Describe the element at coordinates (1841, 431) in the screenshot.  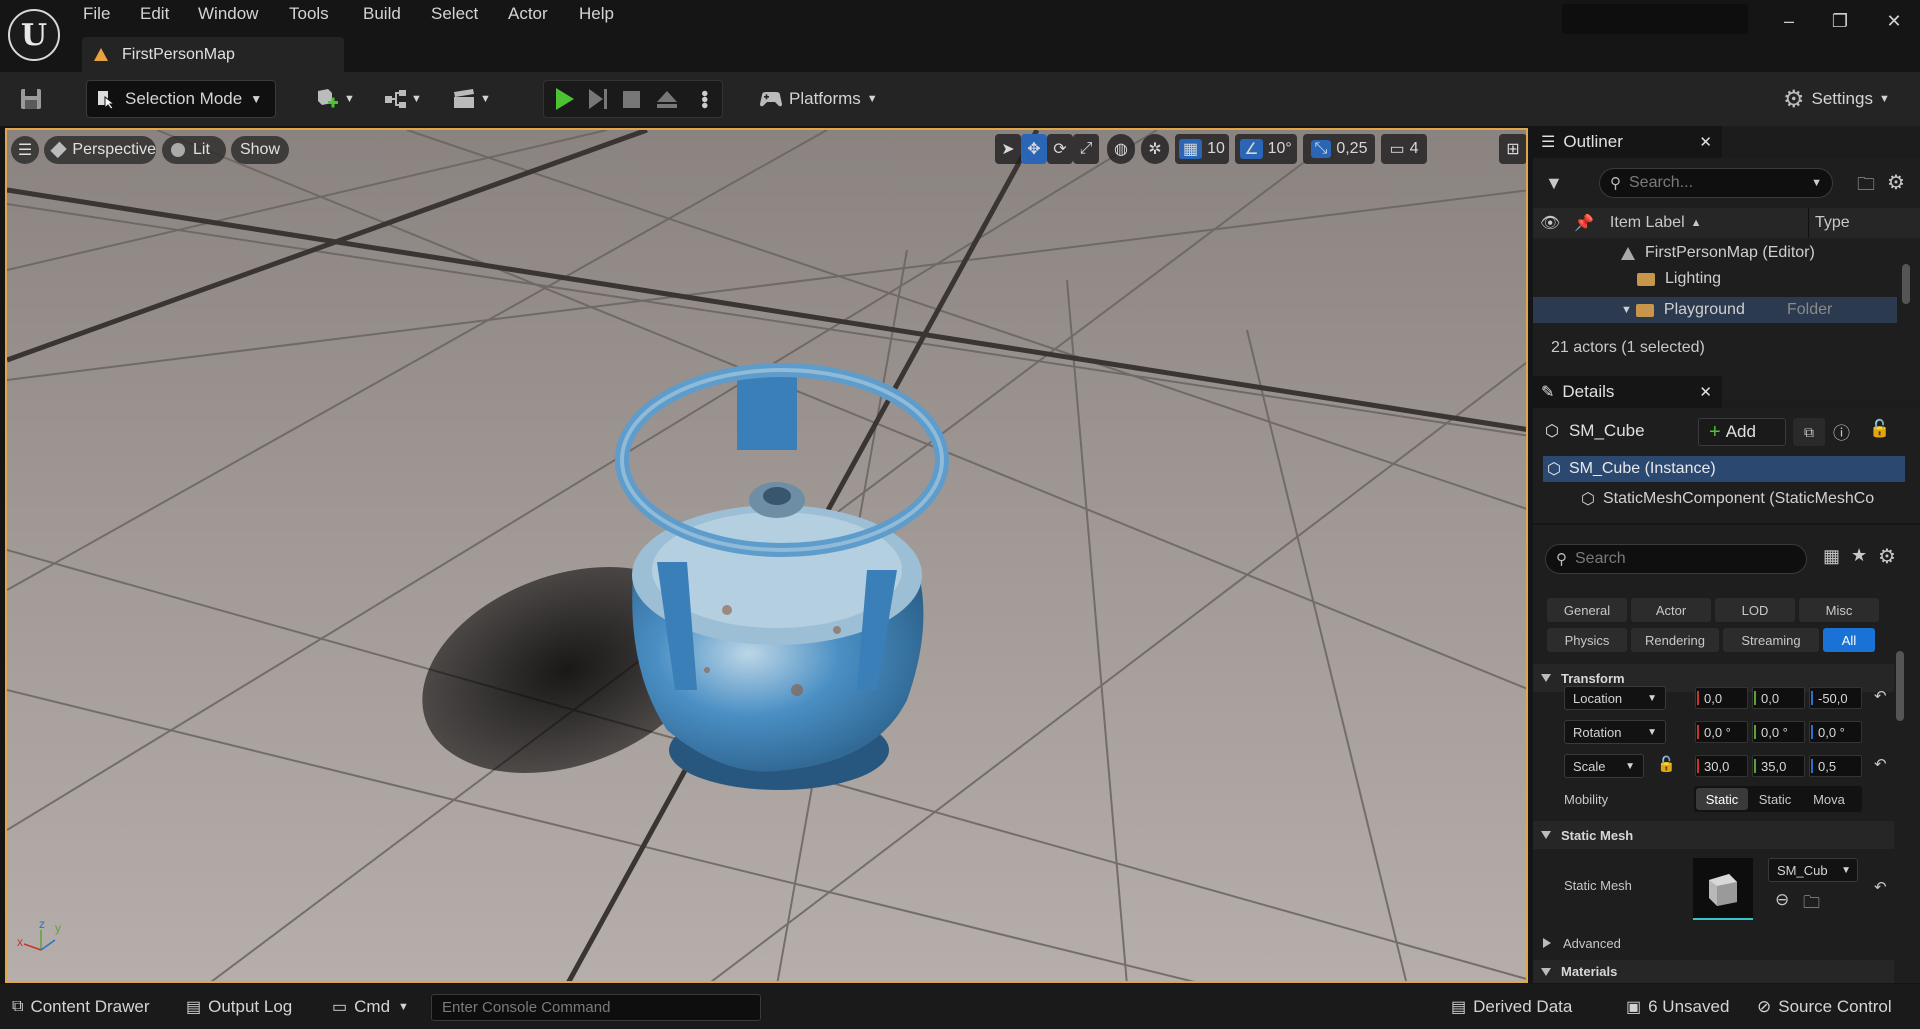
I see `help-icon: ⓘ` at that location.